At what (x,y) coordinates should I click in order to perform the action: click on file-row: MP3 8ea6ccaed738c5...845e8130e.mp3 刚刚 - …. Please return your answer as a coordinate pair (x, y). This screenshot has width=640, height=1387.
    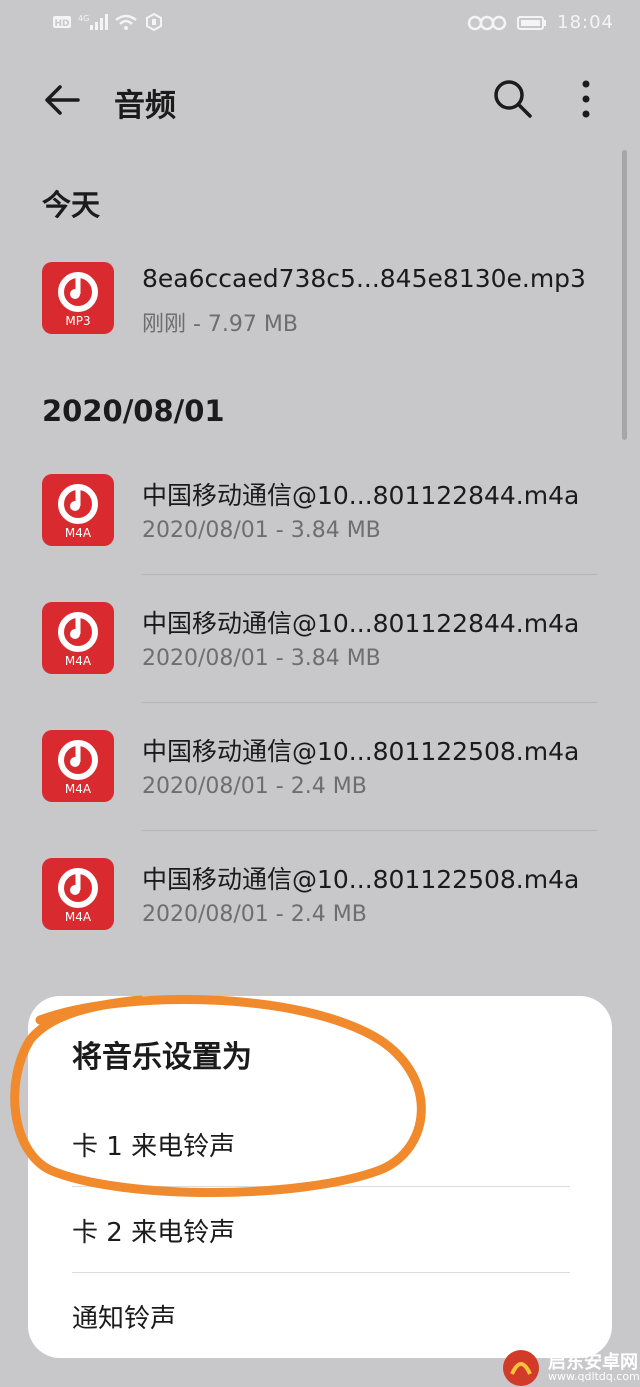
    Looking at the image, I should click on (320, 326).